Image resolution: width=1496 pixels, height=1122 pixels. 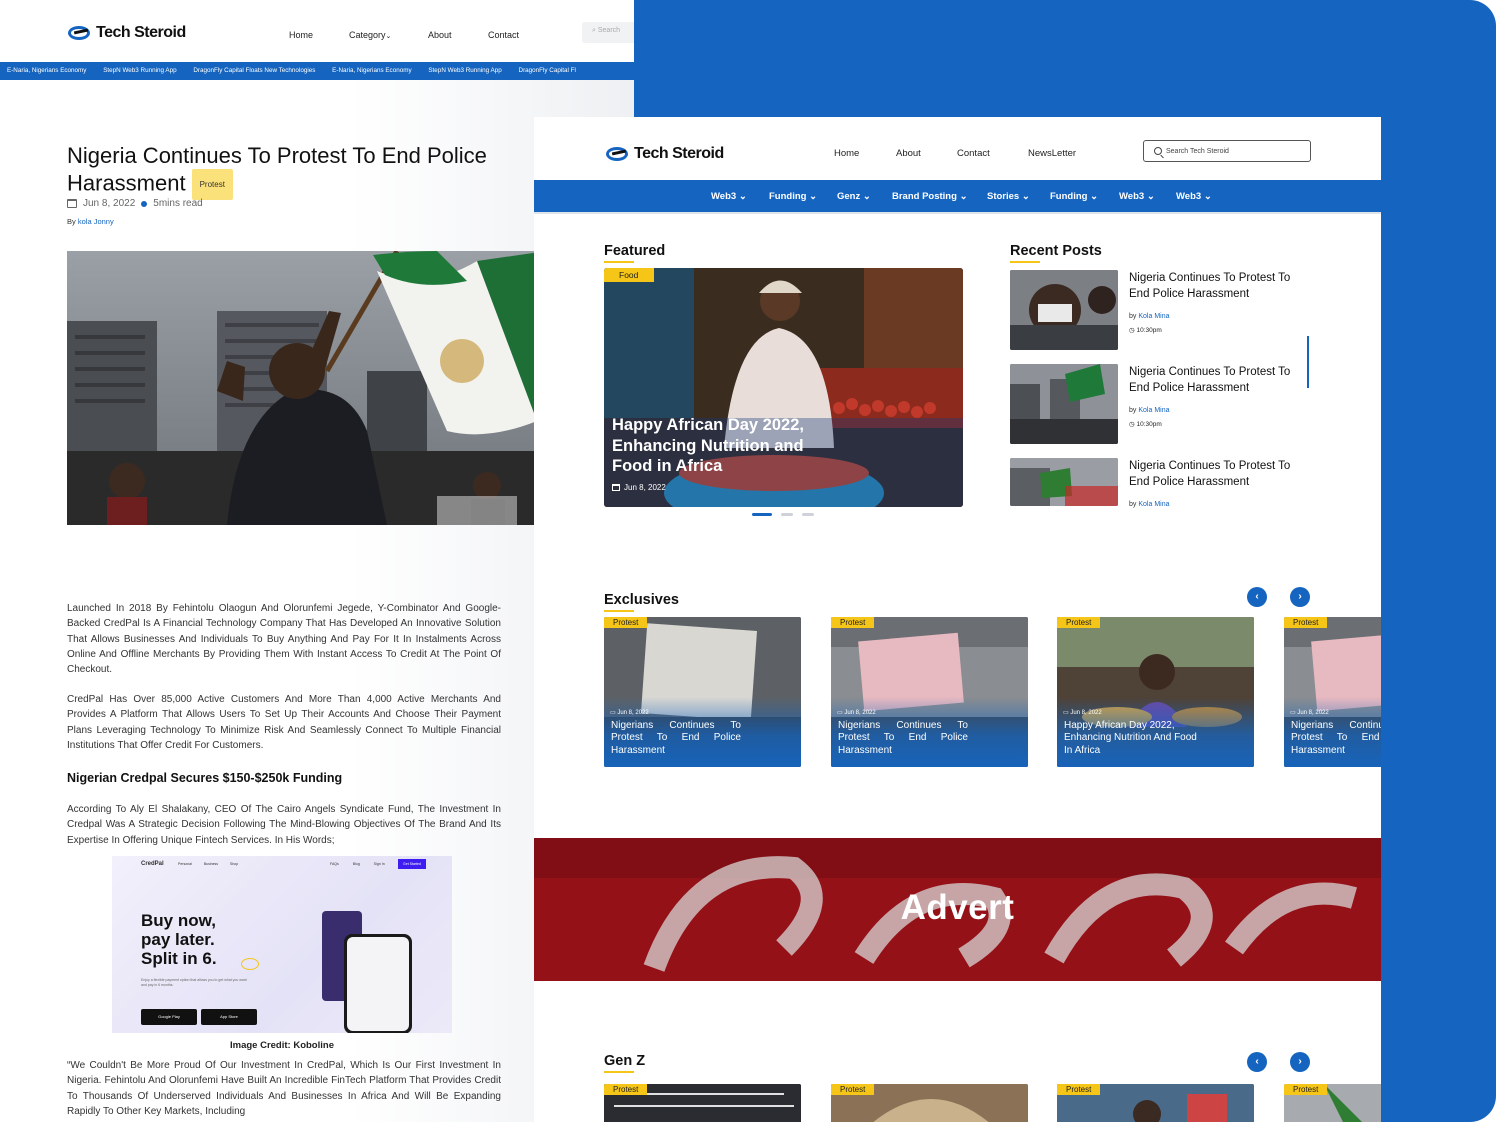 I want to click on search-input: ⌕ Search, so click(x=608, y=32).